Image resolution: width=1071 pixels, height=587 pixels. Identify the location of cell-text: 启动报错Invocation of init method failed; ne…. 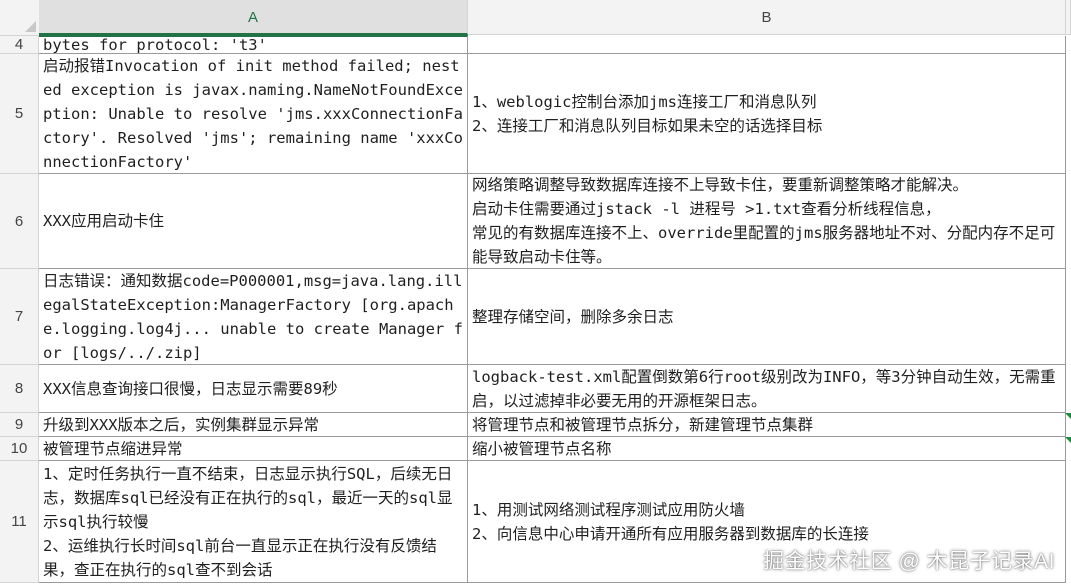
(253, 113).